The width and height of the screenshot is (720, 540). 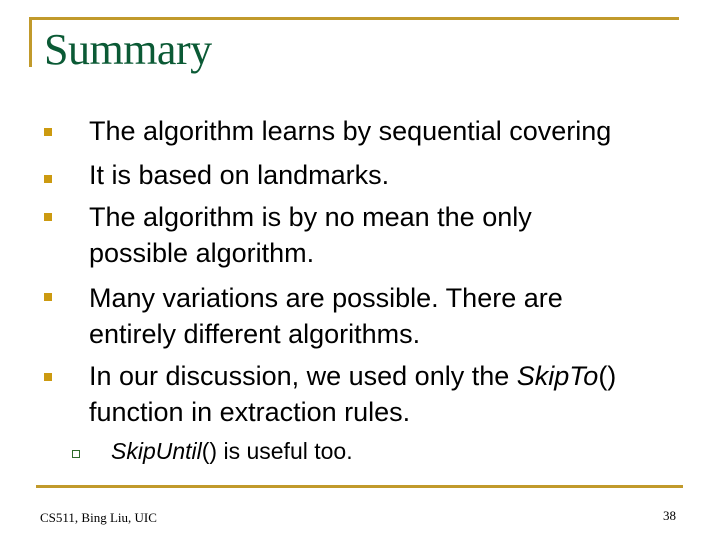 I want to click on sub-bullet-text: SkipUntil() is useful too., so click(x=232, y=451).